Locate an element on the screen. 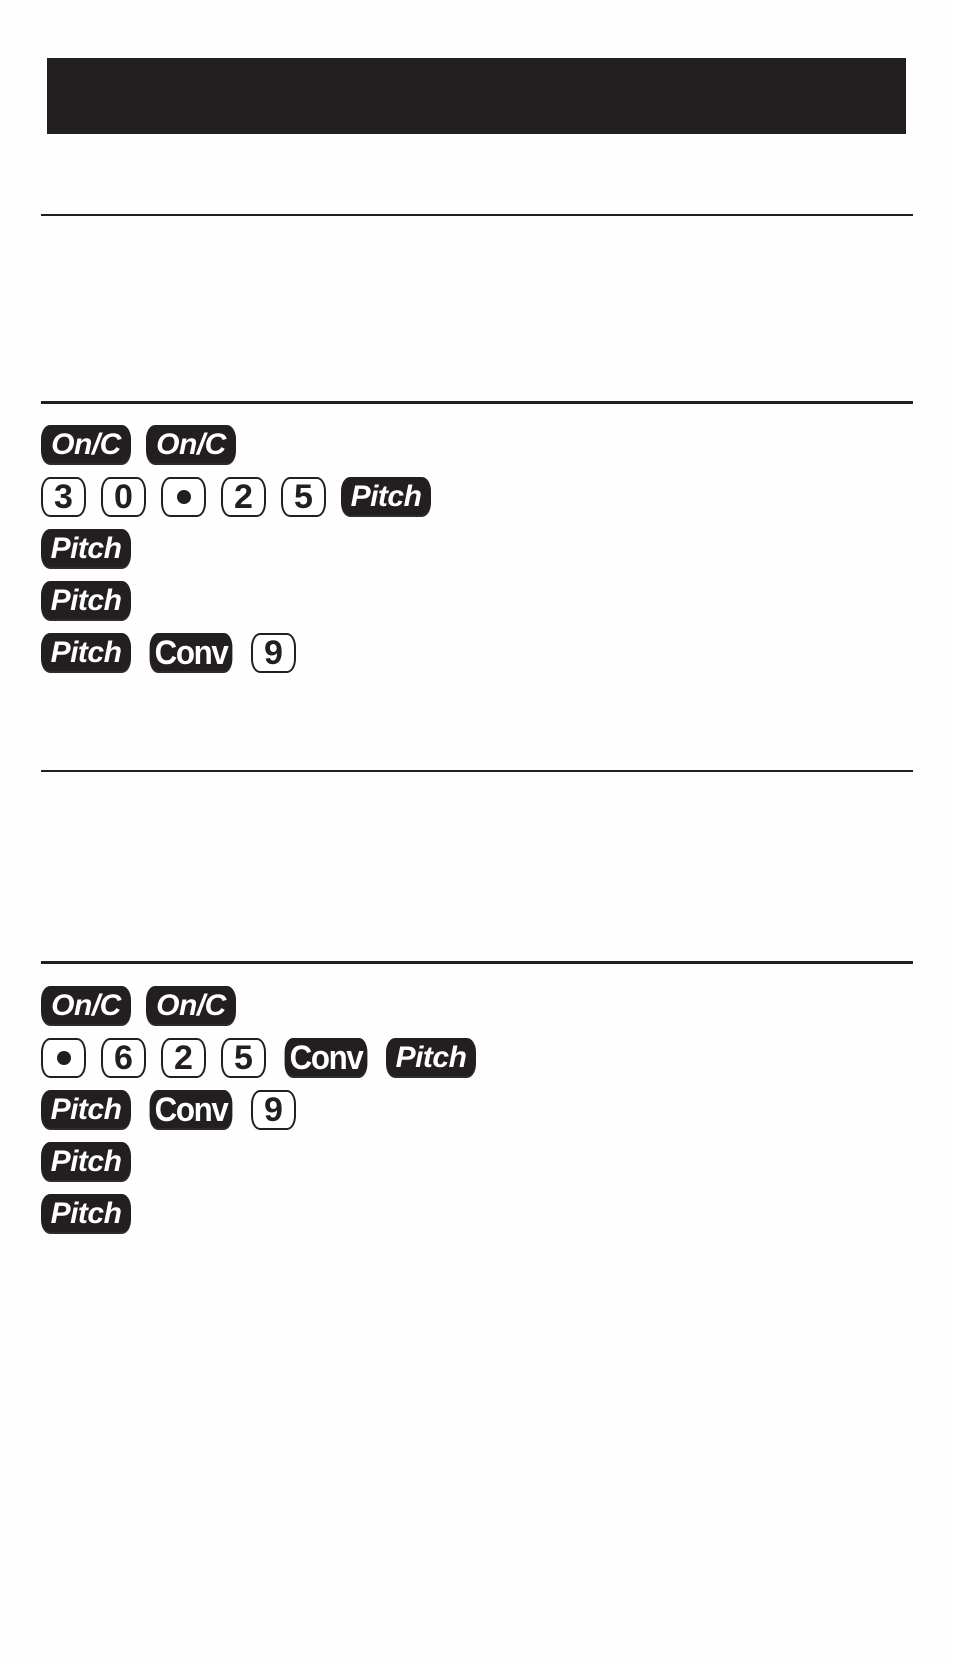 Image resolution: width=954 pixels, height=1662 pixels. keystroke-row: 3 0 2 5 Pitch is located at coordinates (243, 497).